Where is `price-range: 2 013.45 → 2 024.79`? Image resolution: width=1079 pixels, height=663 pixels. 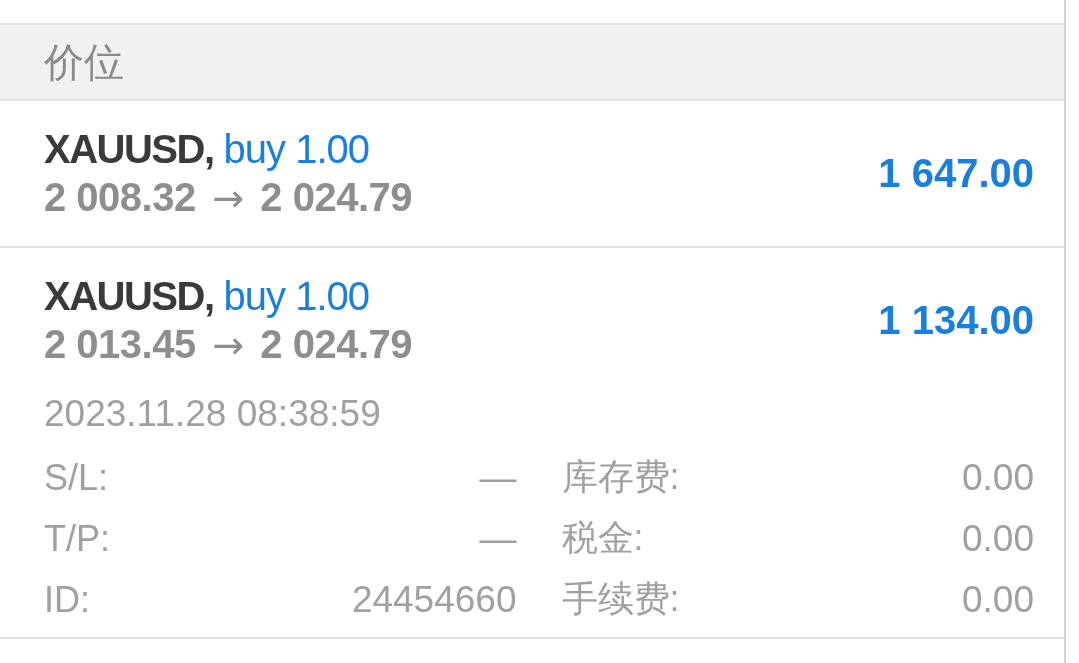 price-range: 2 013.45 → 2 024.79 is located at coordinates (228, 345).